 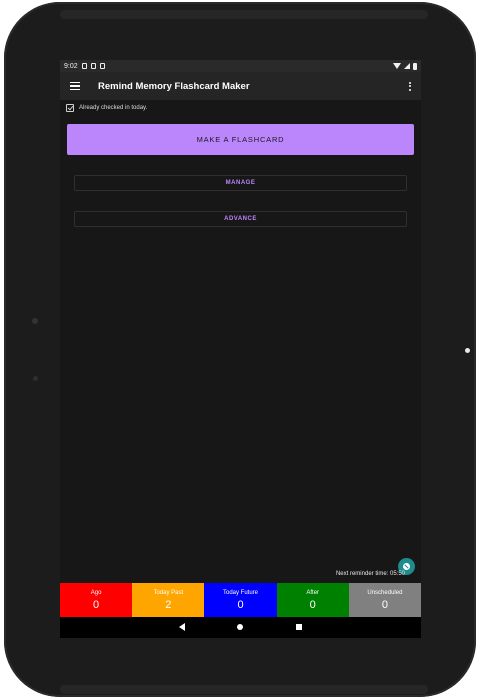 What do you see at coordinates (244, 689) in the screenshot?
I see `device-bottom-speaker` at bounding box center [244, 689].